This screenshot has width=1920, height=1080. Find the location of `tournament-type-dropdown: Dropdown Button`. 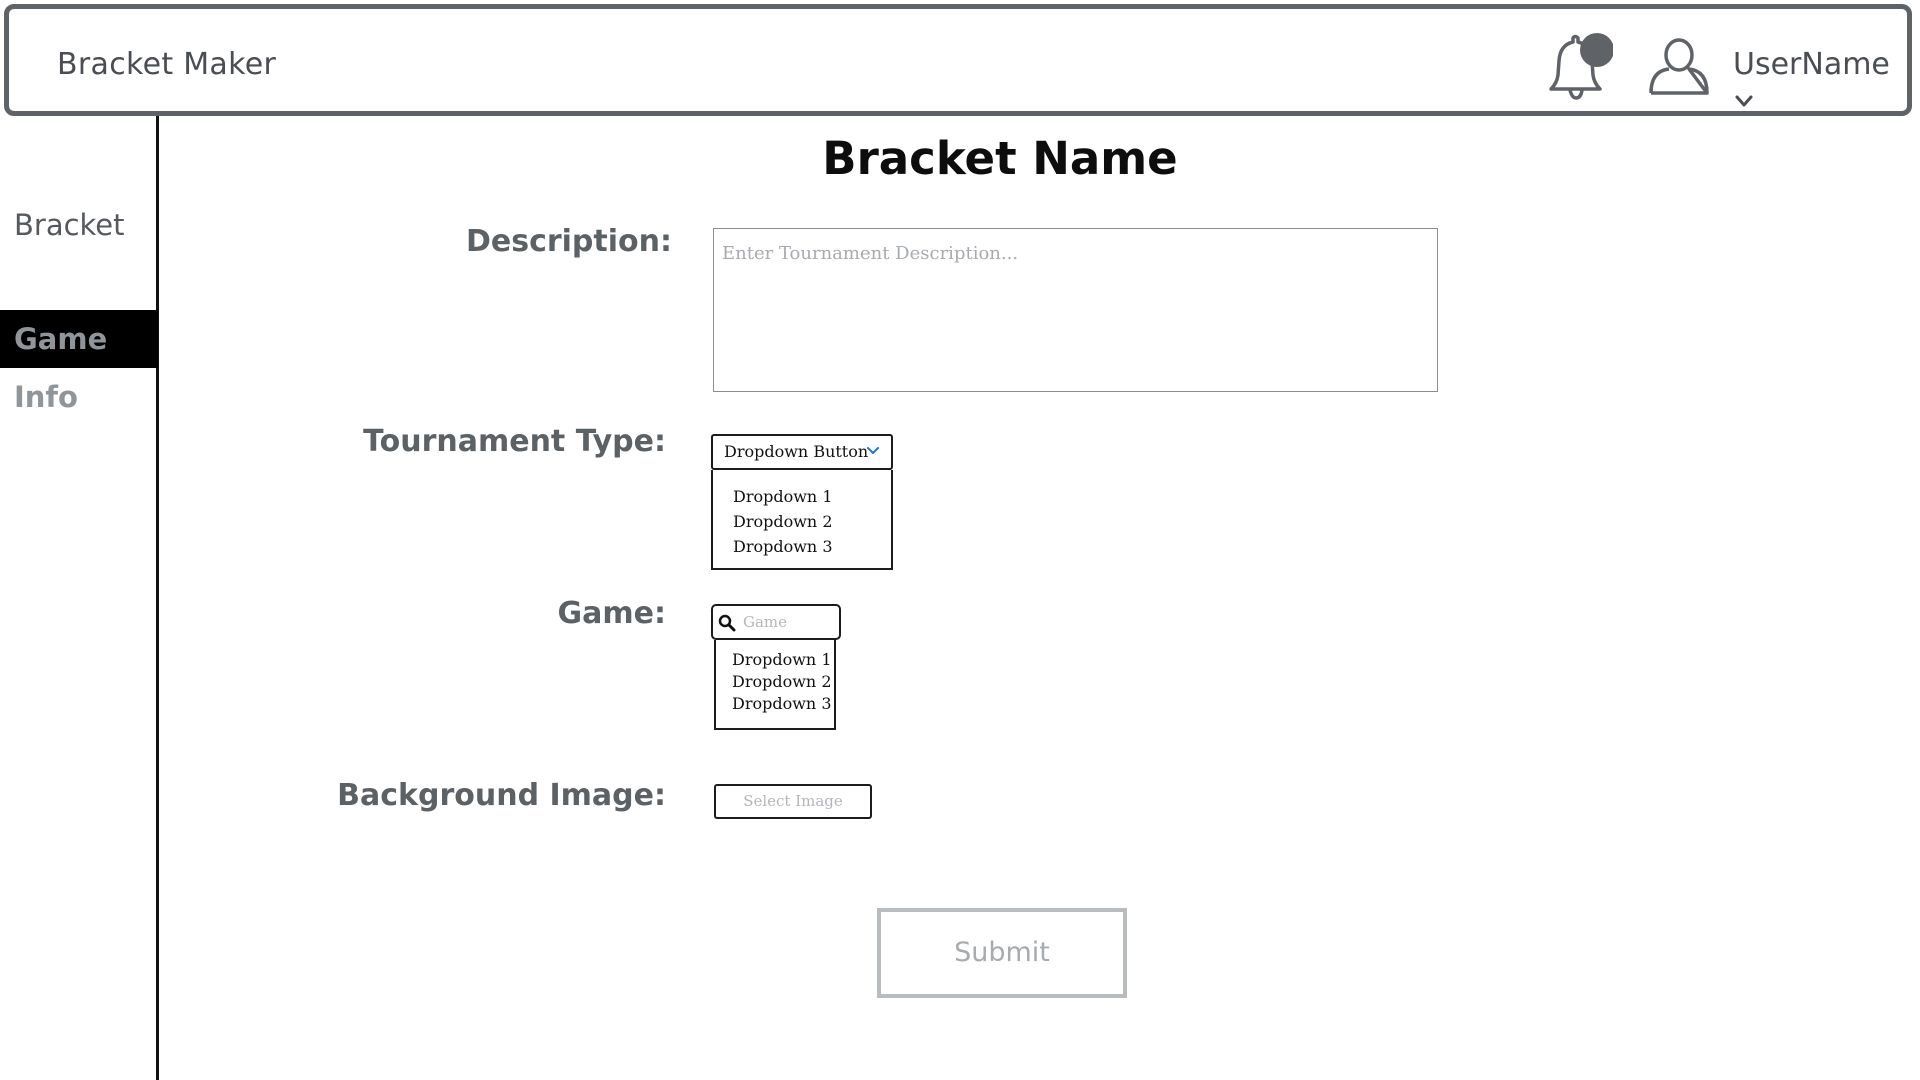

tournament-type-dropdown: Dropdown Button is located at coordinates (802, 452).